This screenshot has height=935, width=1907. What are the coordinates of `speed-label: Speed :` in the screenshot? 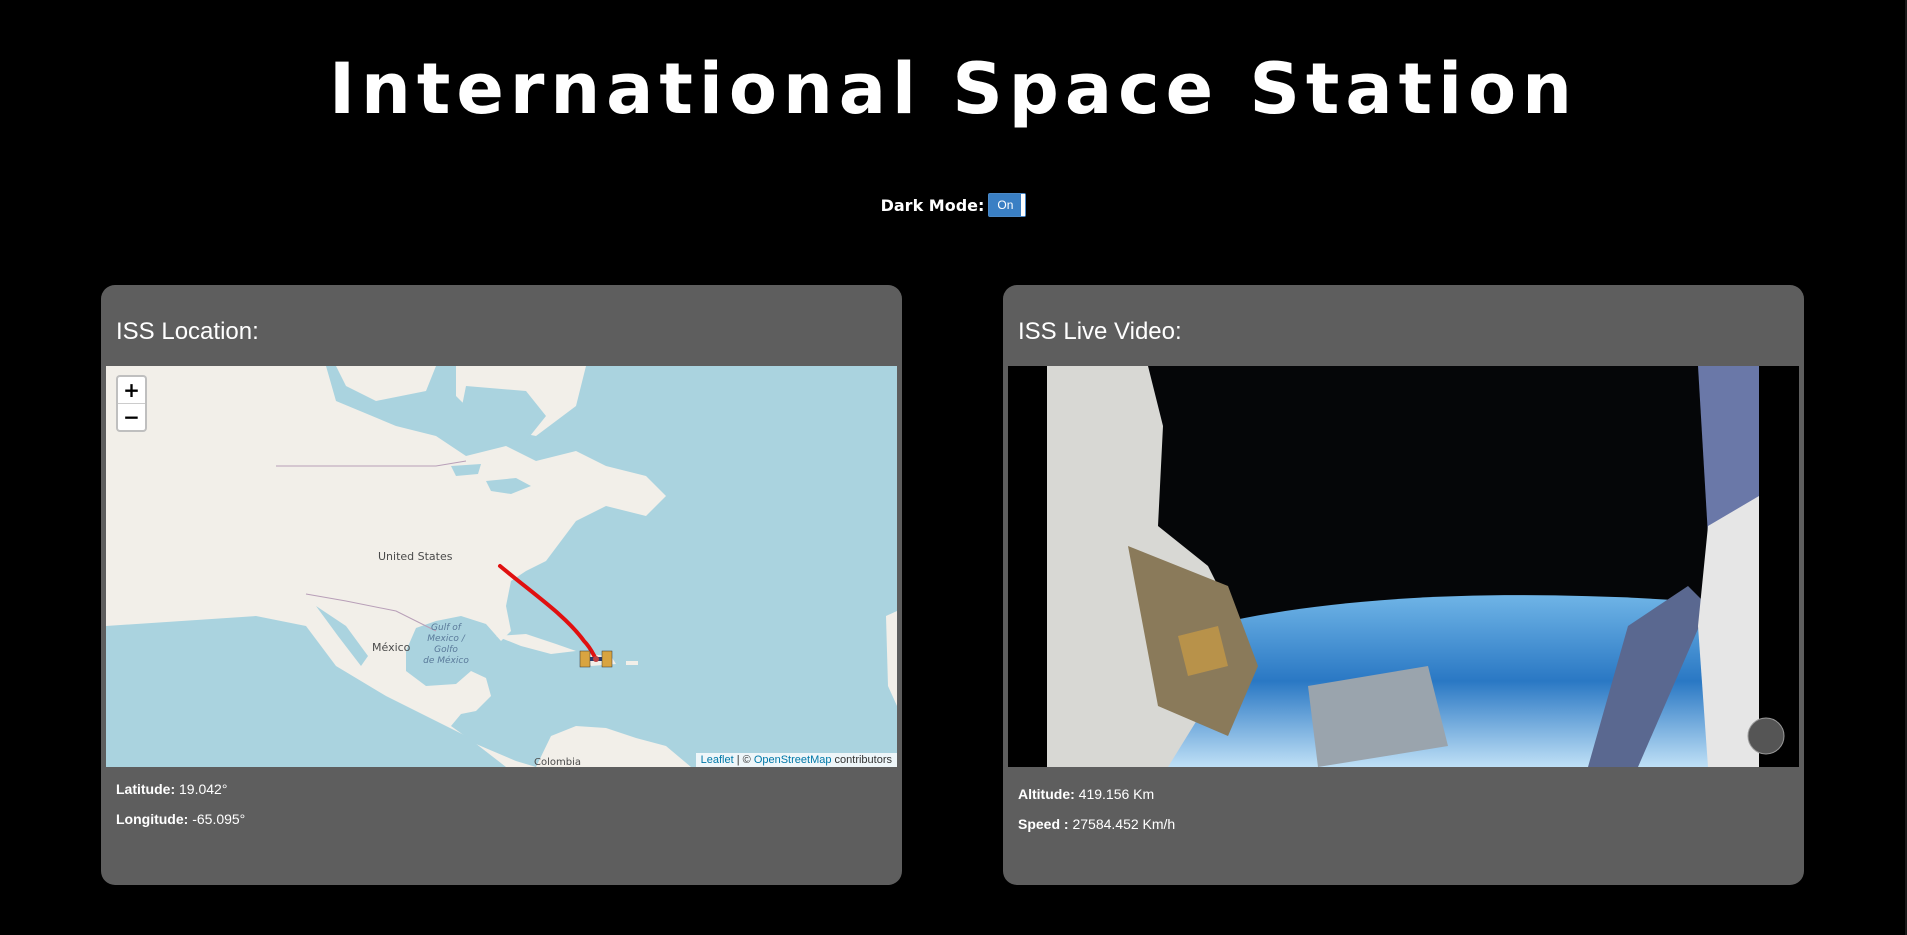 It's located at (1043, 824).